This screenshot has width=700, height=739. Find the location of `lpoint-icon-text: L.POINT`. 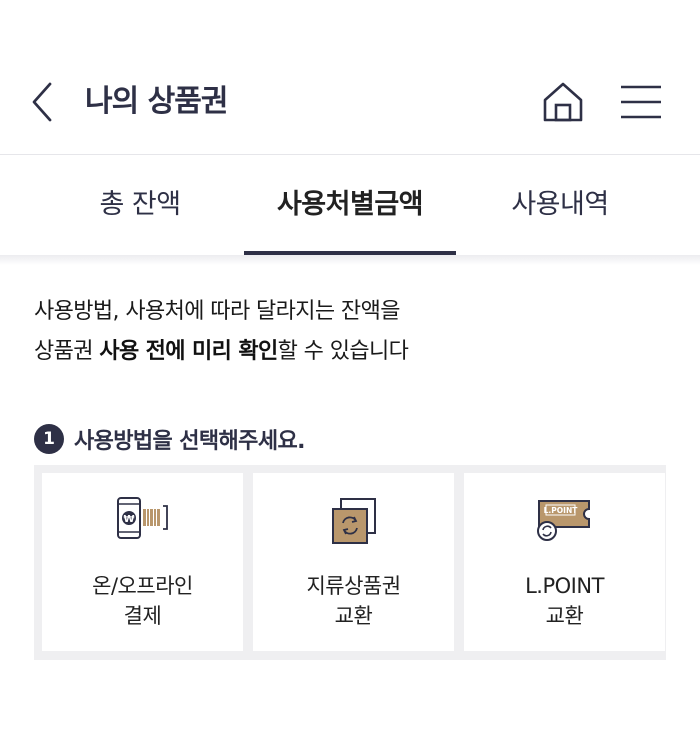

lpoint-icon-text: L.POINT is located at coordinates (560, 510).